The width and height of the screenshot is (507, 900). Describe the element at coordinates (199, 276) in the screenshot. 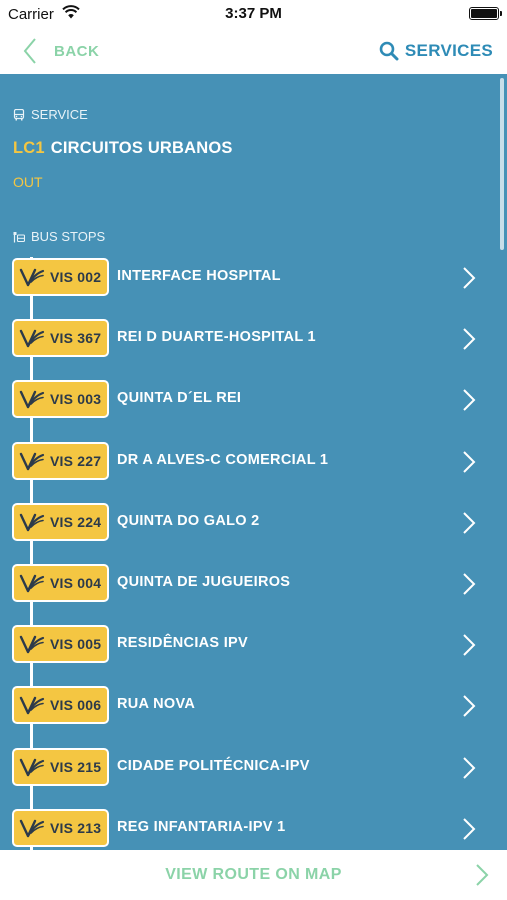

I see `bus-stop-name: INTERFACE HOSPITAL` at that location.